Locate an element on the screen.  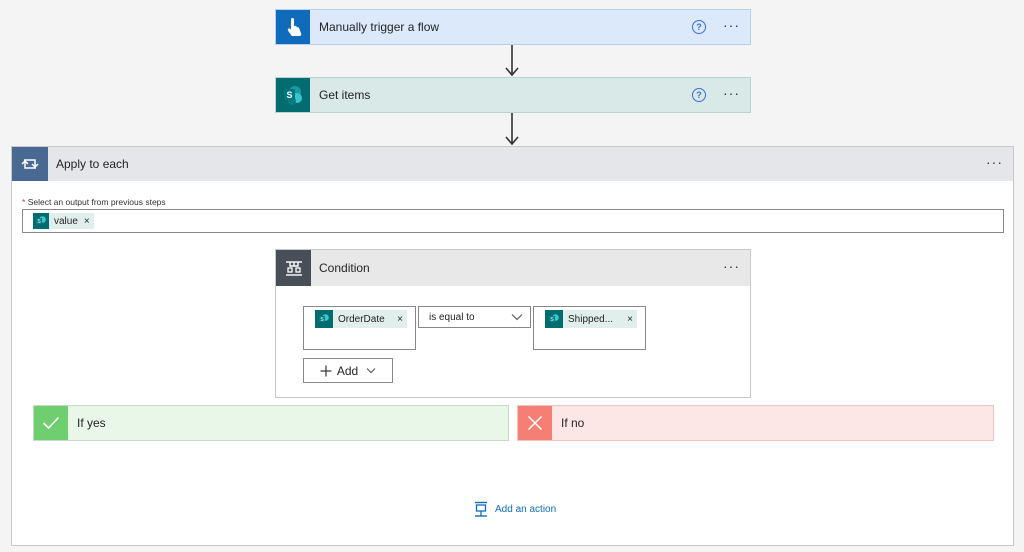
if-no-branch: If no is located at coordinates (755, 423).